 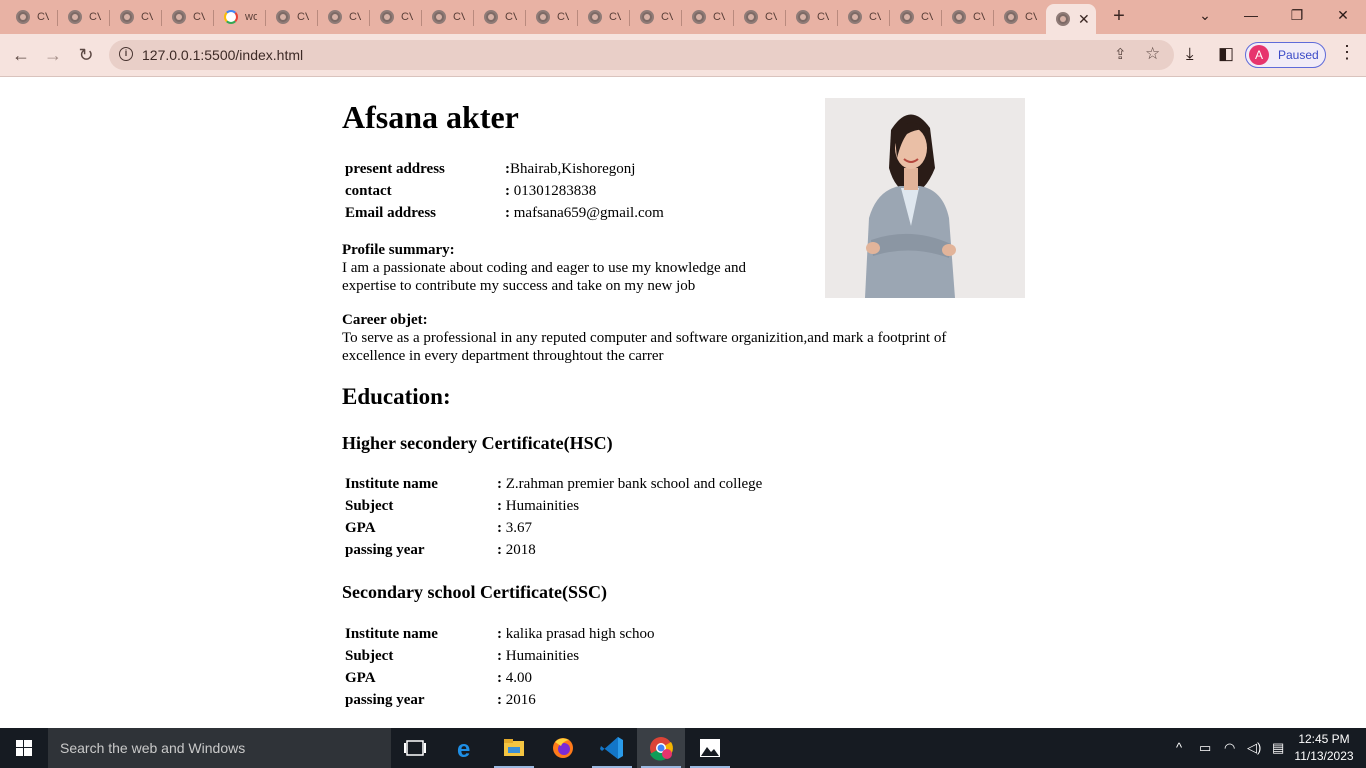 I want to click on vscode-icon, so click(x=612, y=748).